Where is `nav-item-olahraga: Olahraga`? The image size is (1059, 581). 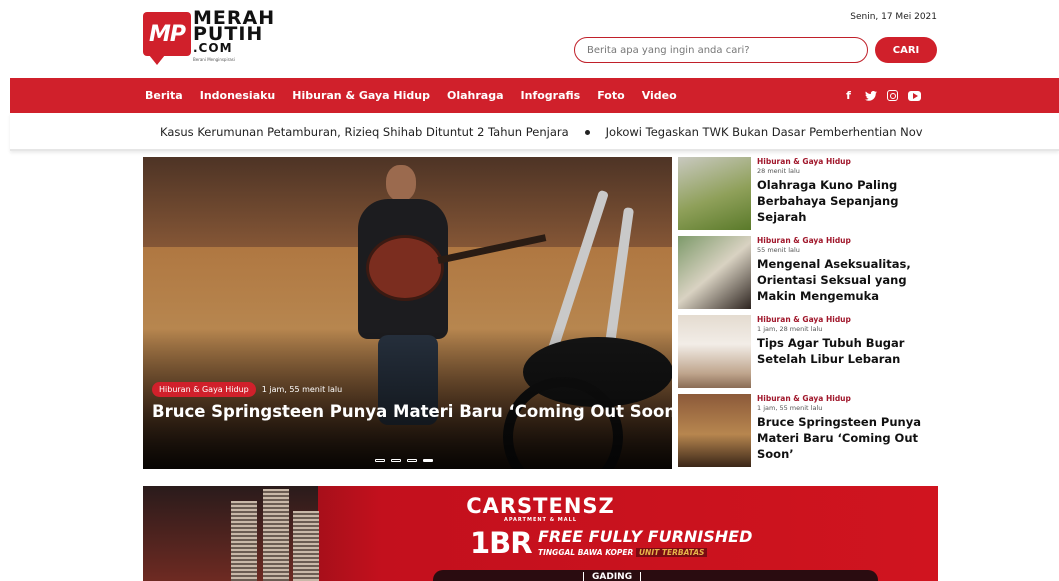
nav-item-olahraga: Olahraga is located at coordinates (475, 95).